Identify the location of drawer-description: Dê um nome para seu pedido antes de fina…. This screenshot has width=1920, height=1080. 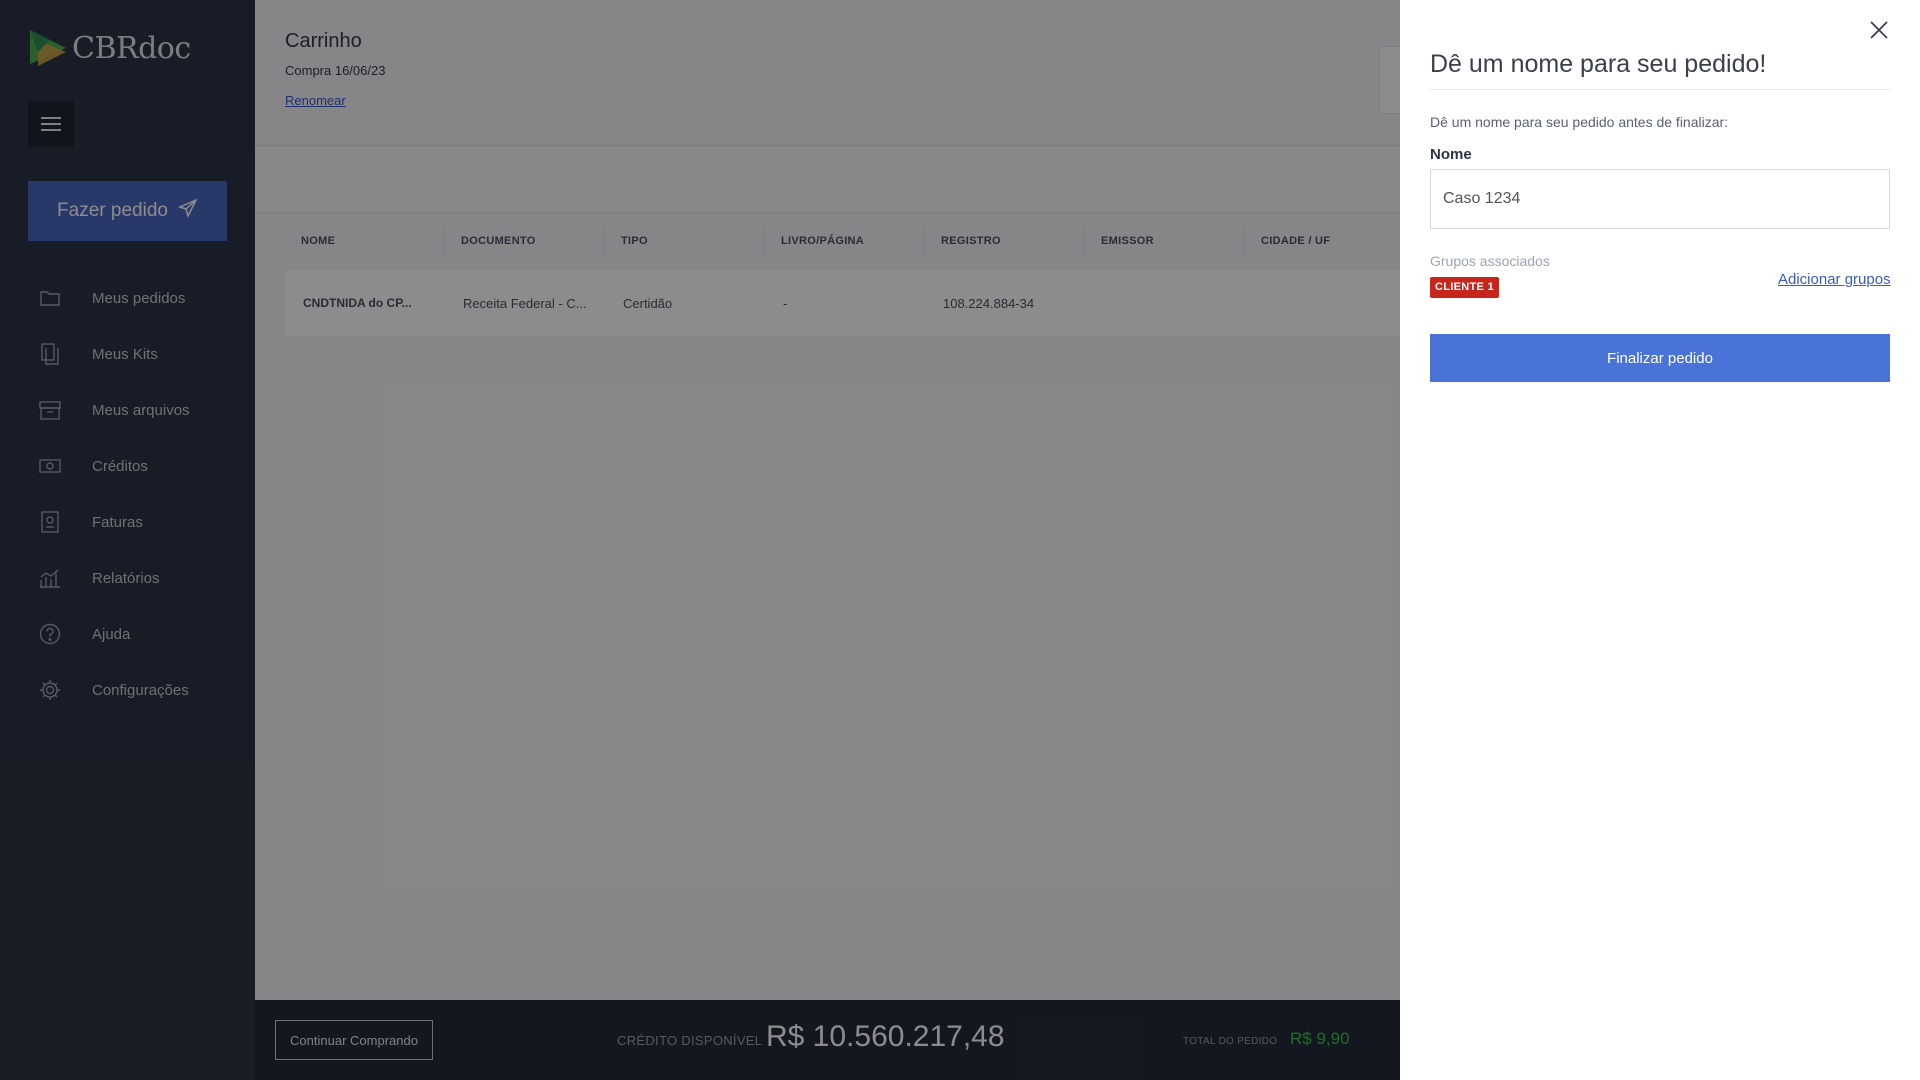
(1579, 122).